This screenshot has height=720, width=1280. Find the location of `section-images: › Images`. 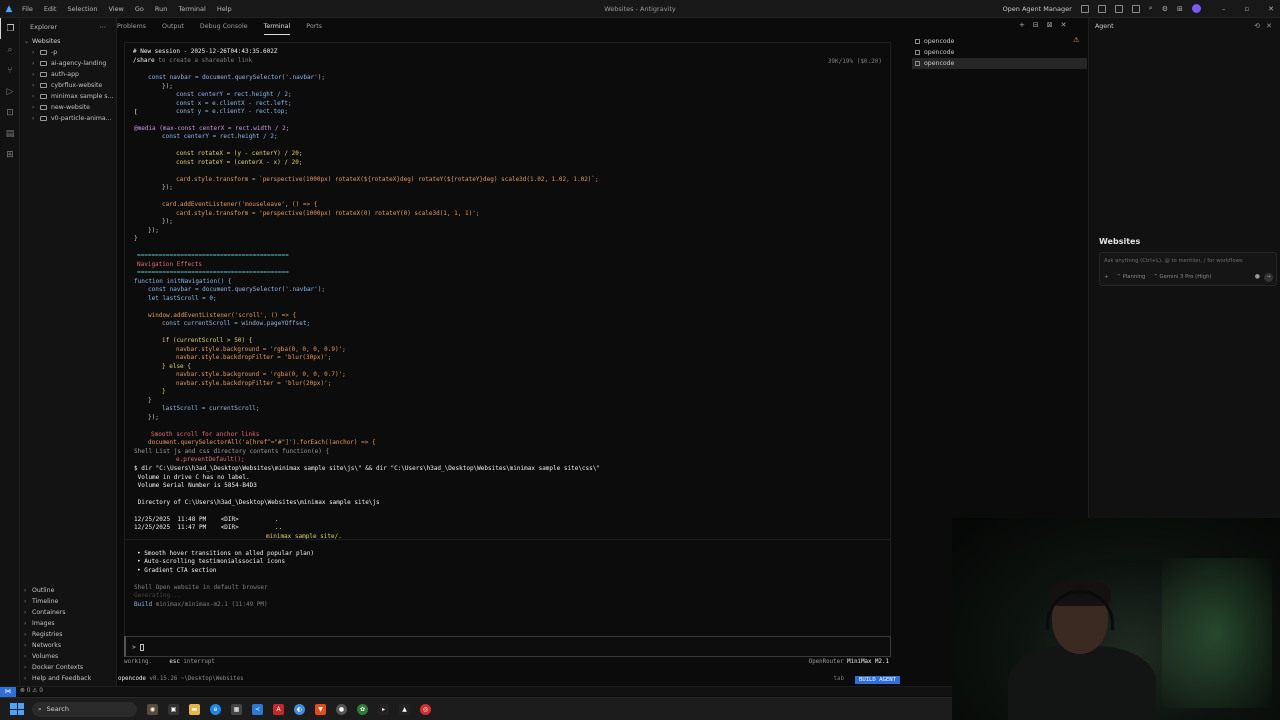

section-images: › Images is located at coordinates (68, 623).